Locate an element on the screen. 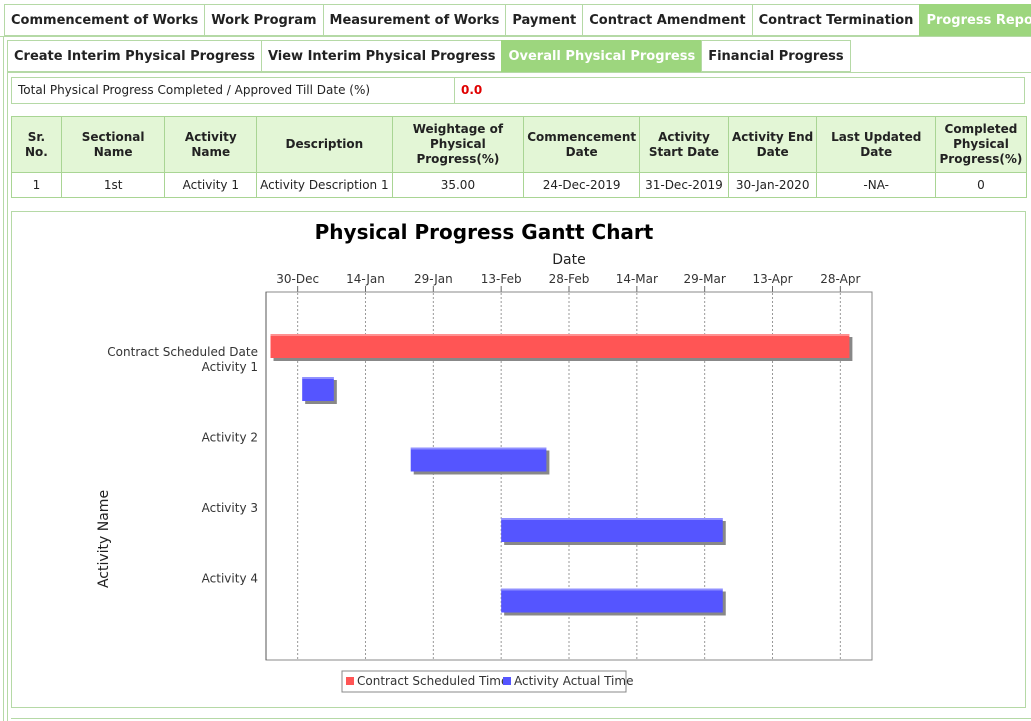 The width and height of the screenshot is (1031, 721). tab-commencement-of-works: Commencement of Works is located at coordinates (104, 20).